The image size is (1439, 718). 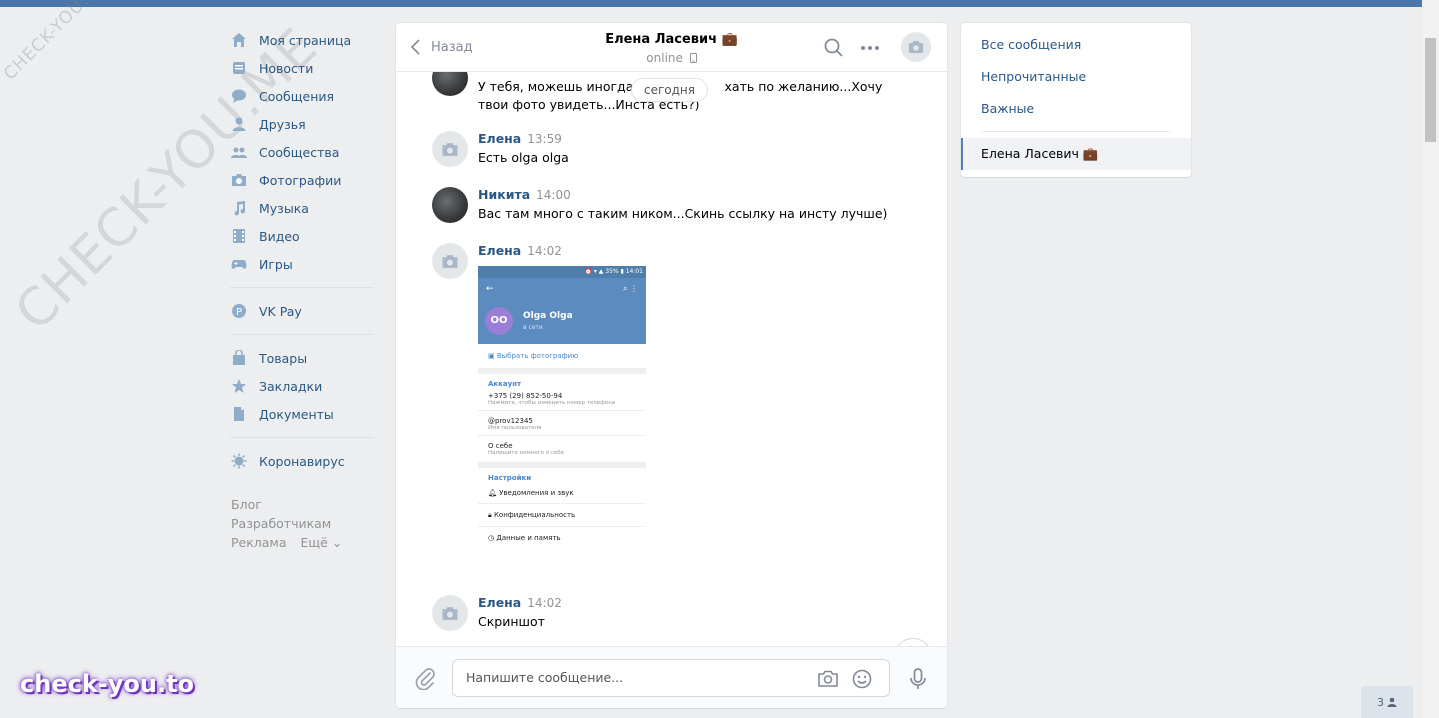 What do you see at coordinates (282, 124) in the screenshot?
I see `nav-label: Друзья` at bounding box center [282, 124].